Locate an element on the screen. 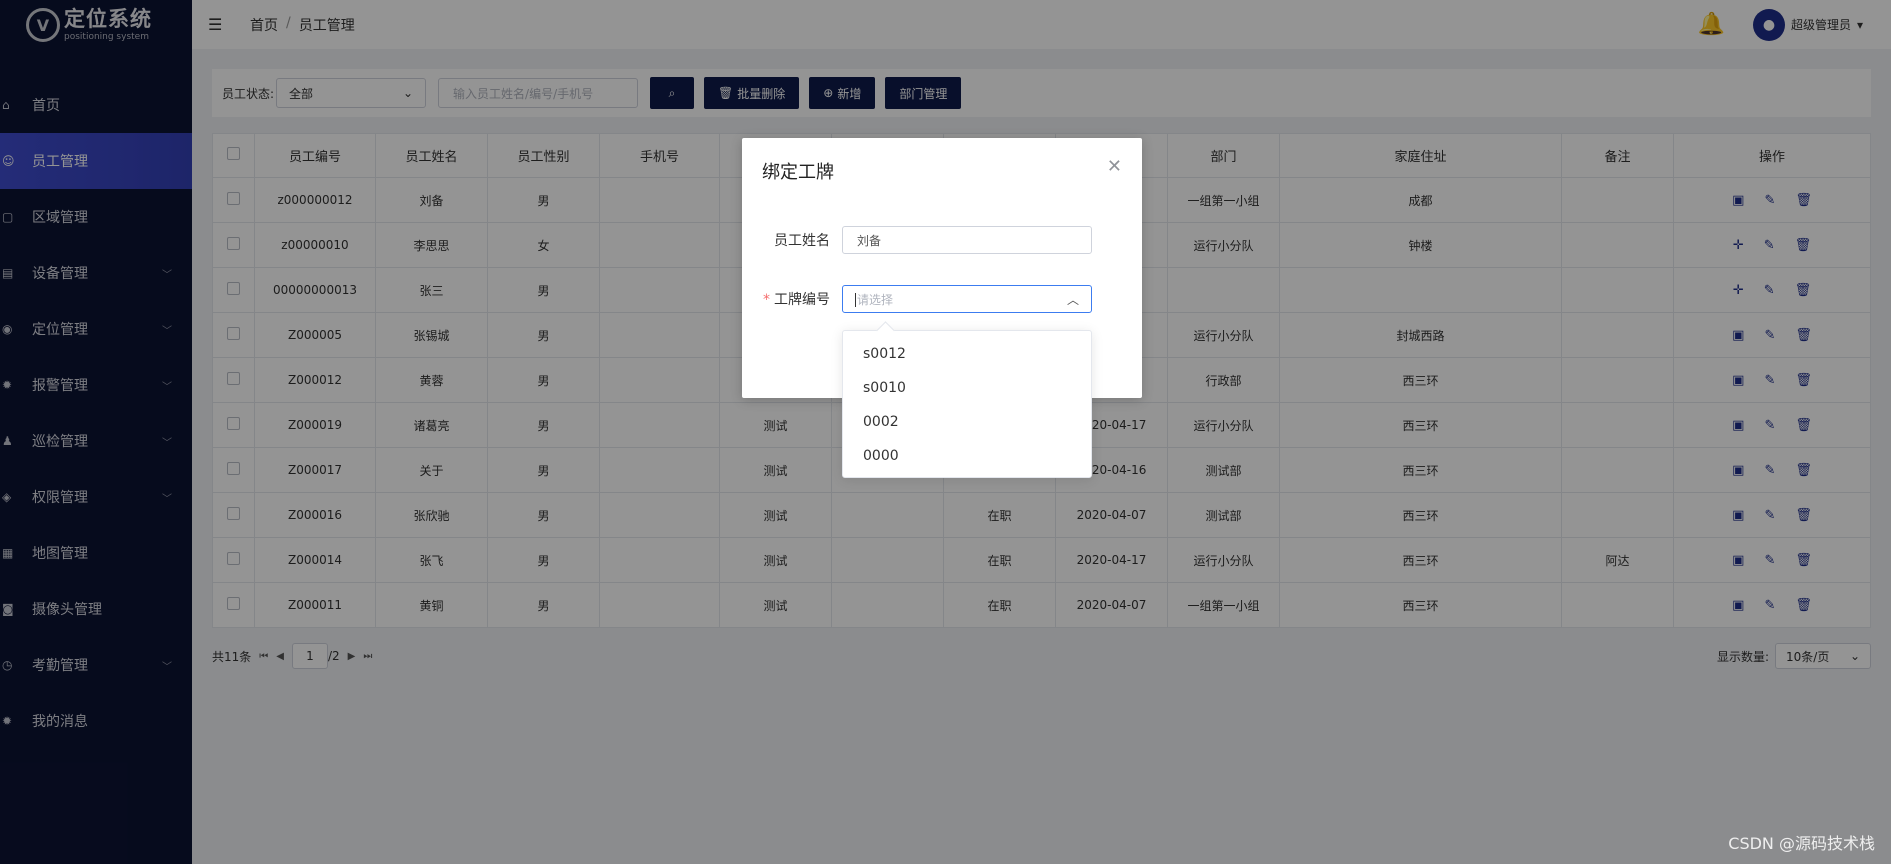 The height and width of the screenshot is (864, 1891). text-cursor is located at coordinates (855, 300).